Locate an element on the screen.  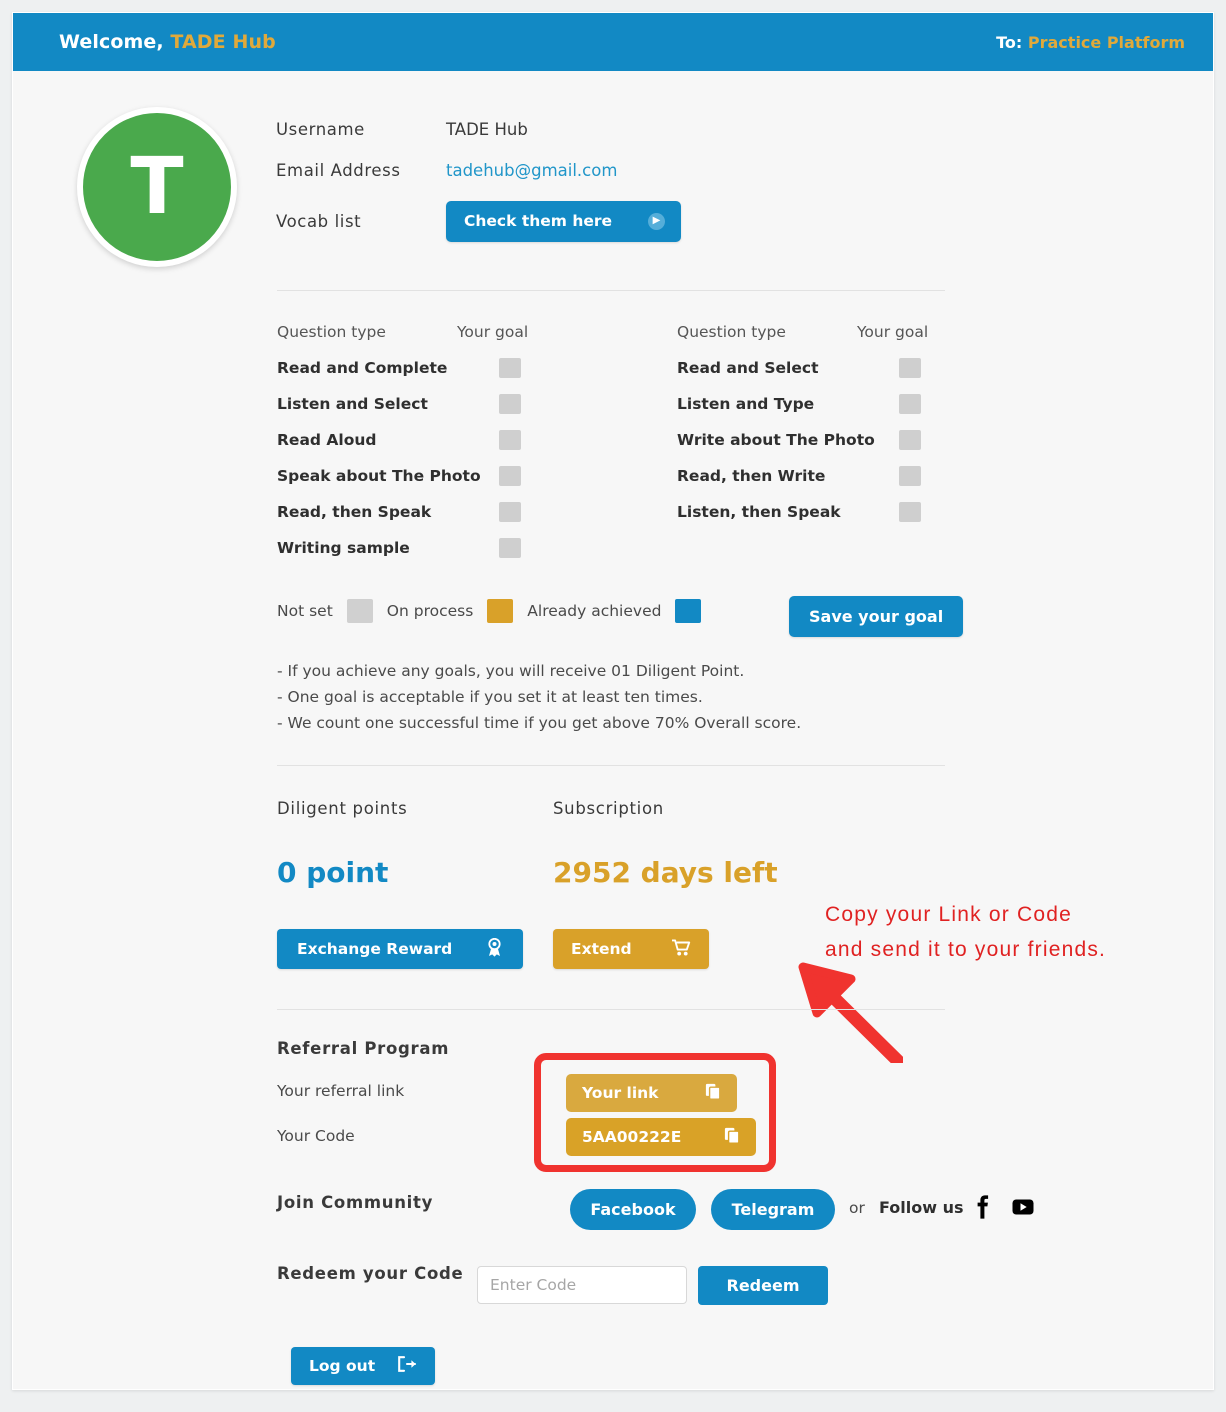
username-value: TADE Hub is located at coordinates (487, 129).